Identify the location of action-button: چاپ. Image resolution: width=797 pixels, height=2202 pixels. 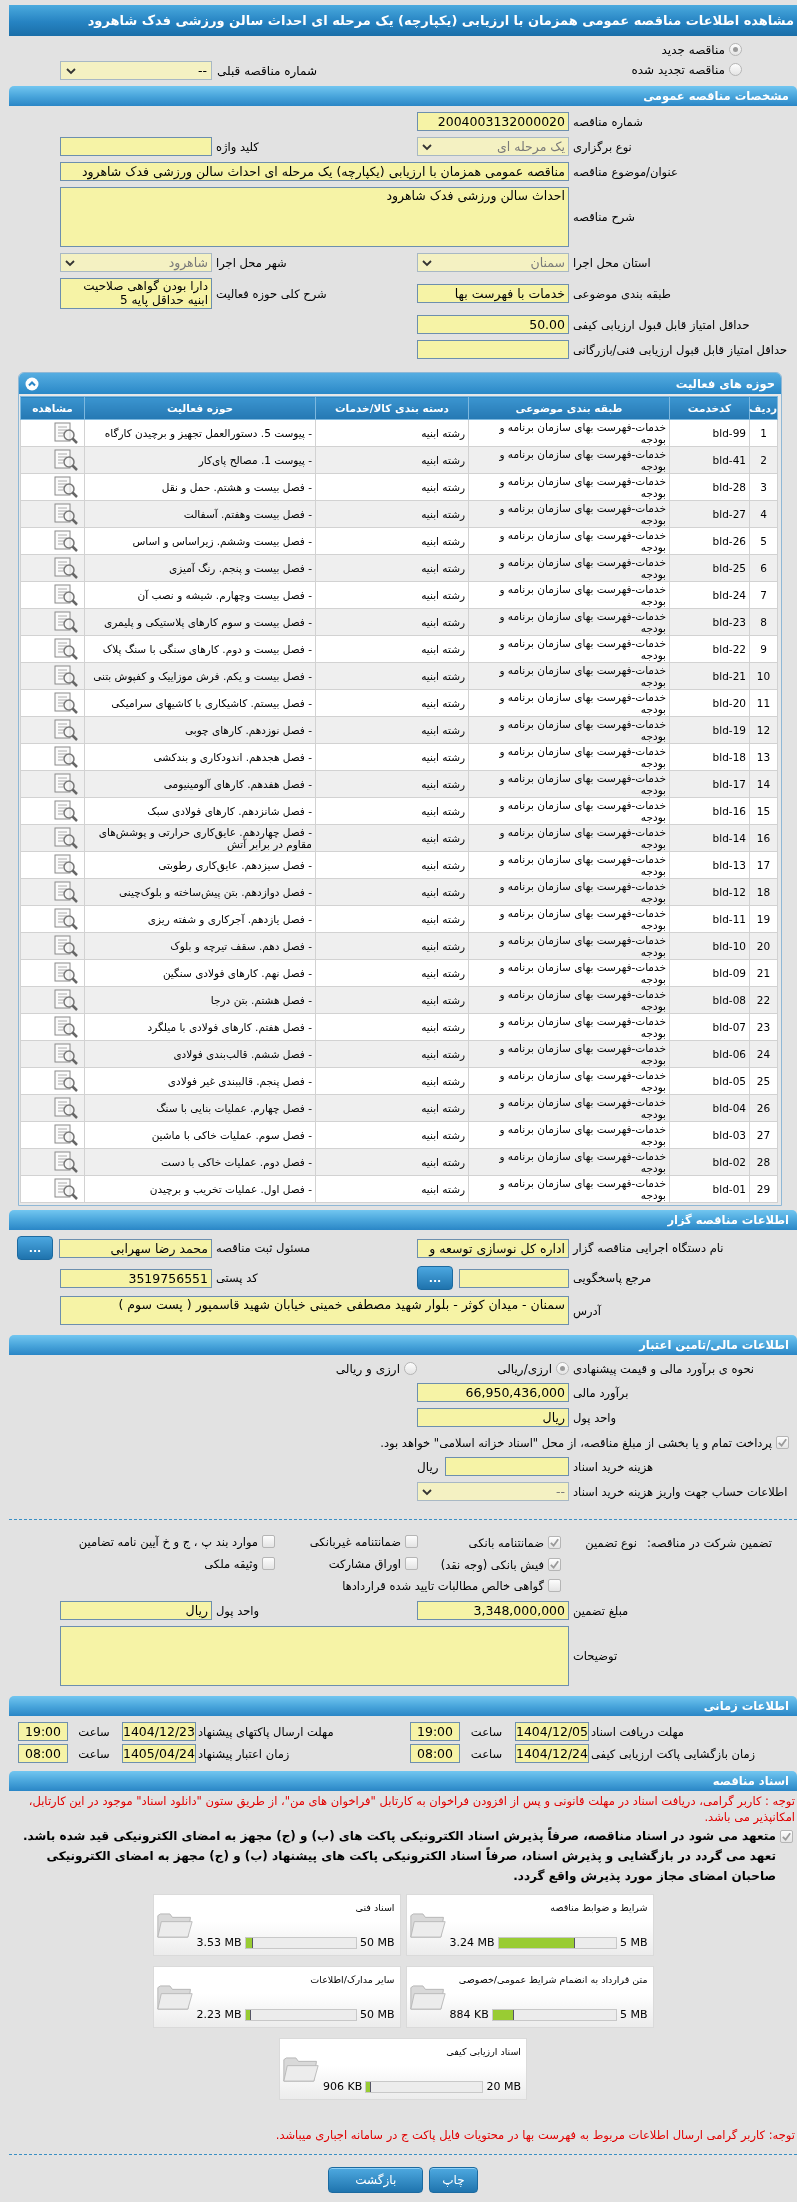
(453, 2180).